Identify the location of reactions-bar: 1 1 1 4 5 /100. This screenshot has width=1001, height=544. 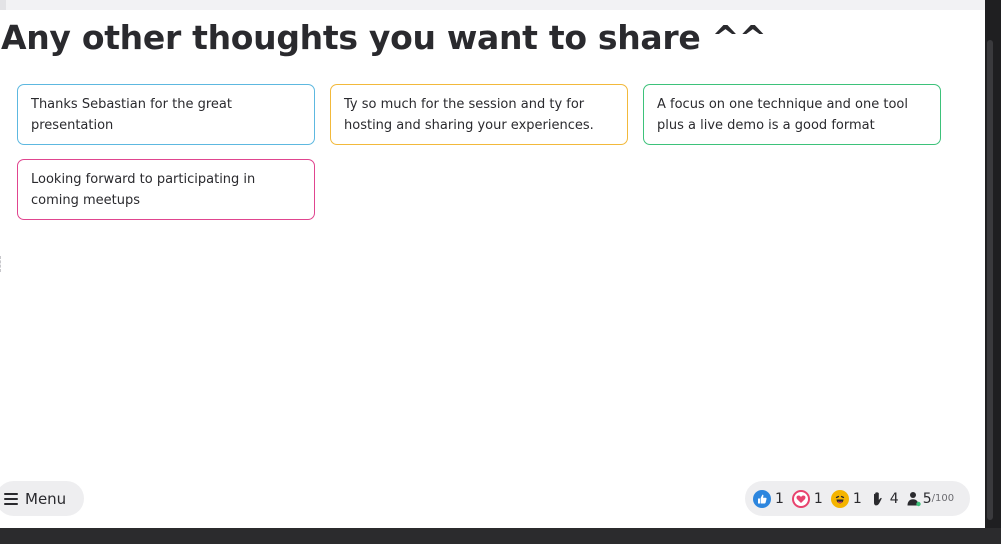
(857, 498).